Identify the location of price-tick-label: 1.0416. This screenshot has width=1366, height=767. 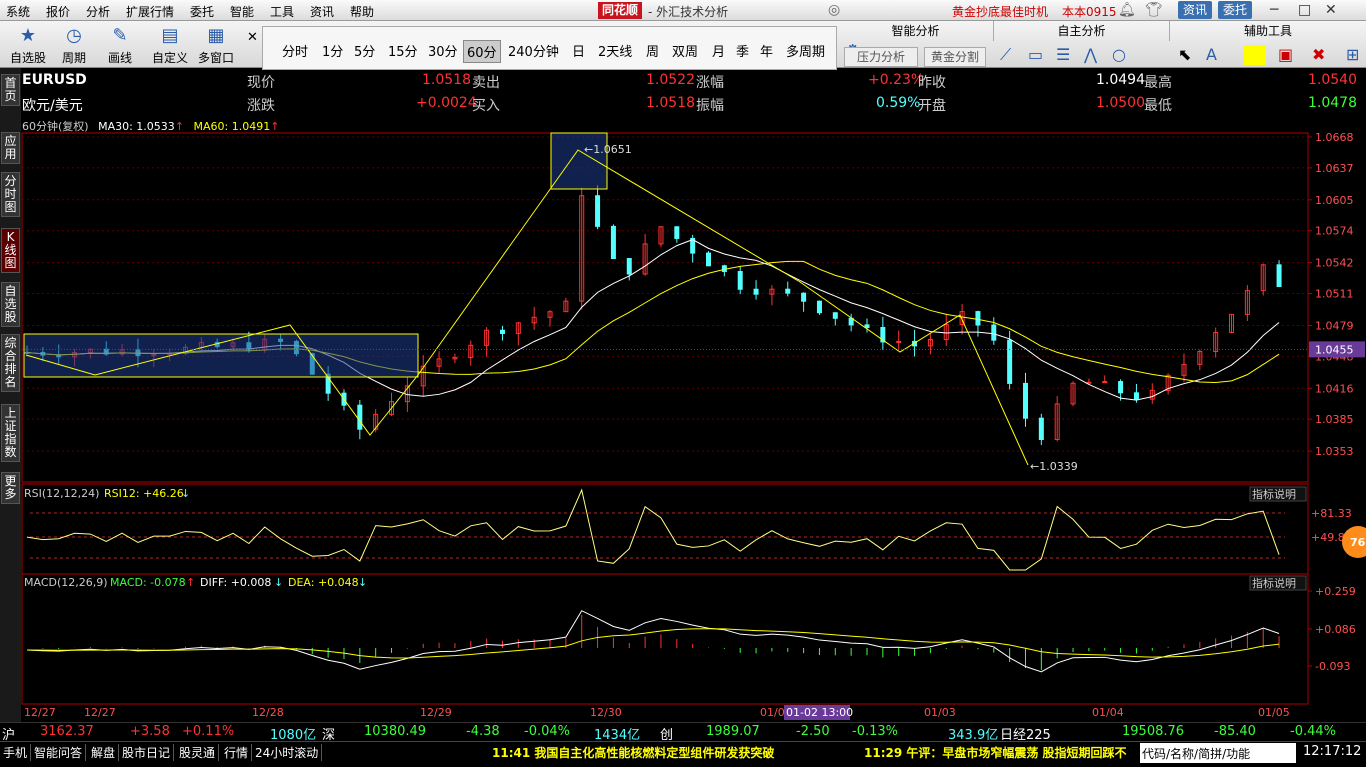
(1334, 388).